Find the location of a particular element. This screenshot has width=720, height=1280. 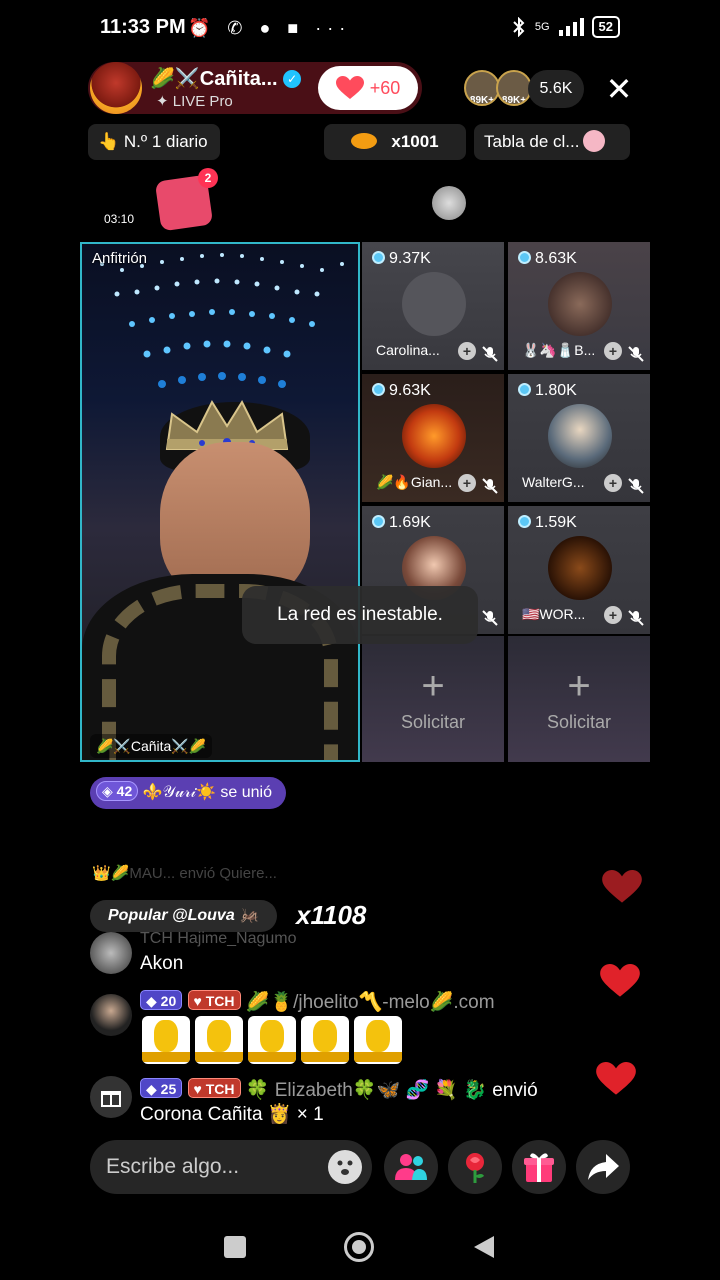

guest-slot: 1.80K WalterG... + is located at coordinates (579, 438).